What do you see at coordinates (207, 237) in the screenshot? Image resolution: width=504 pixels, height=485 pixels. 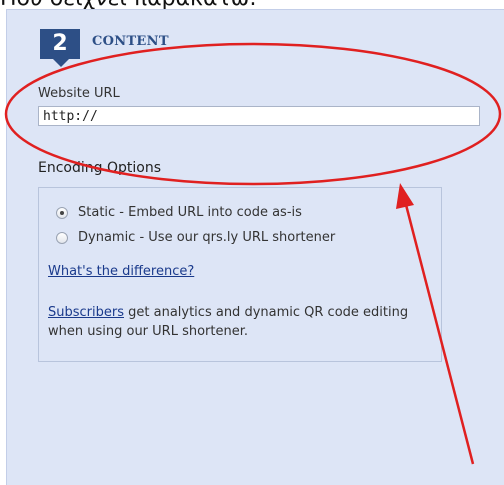 I see `dynamic-option-label: Dynamic - Use our qrs.ly URL shortener` at bounding box center [207, 237].